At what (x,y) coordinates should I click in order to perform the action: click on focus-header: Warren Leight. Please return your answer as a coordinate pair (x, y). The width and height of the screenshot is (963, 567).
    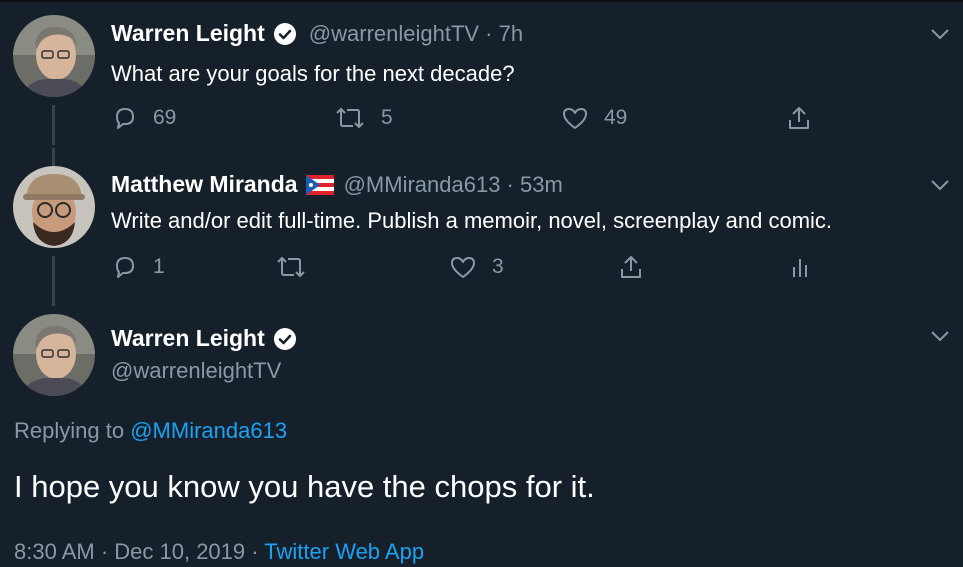
    Looking at the image, I should click on (204, 338).